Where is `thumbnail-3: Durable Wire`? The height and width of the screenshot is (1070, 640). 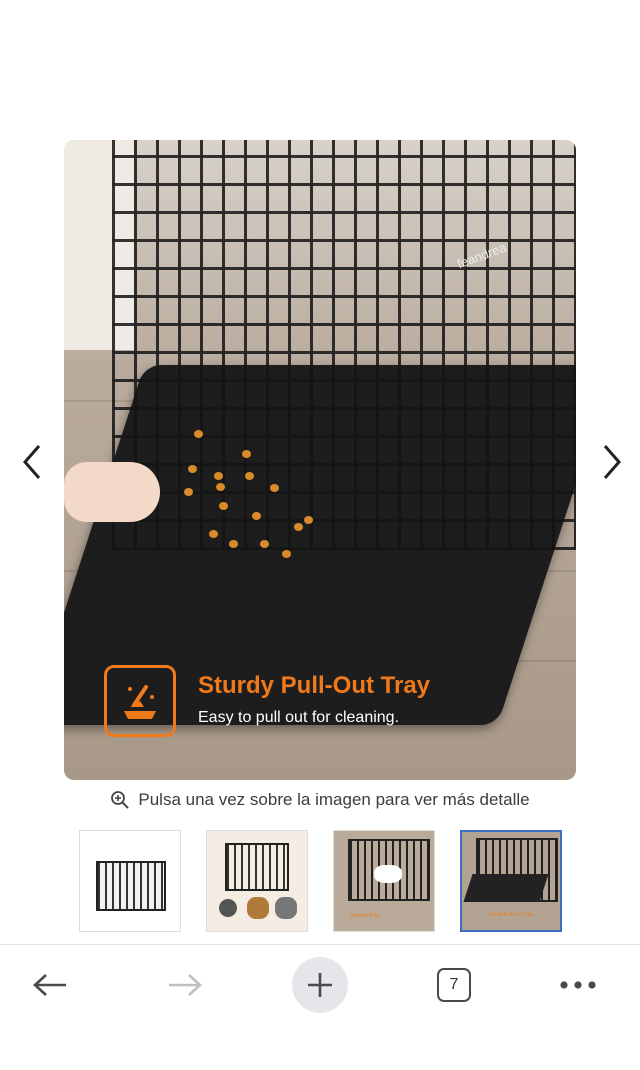
thumbnail-3: Durable Wire is located at coordinates (384, 881).